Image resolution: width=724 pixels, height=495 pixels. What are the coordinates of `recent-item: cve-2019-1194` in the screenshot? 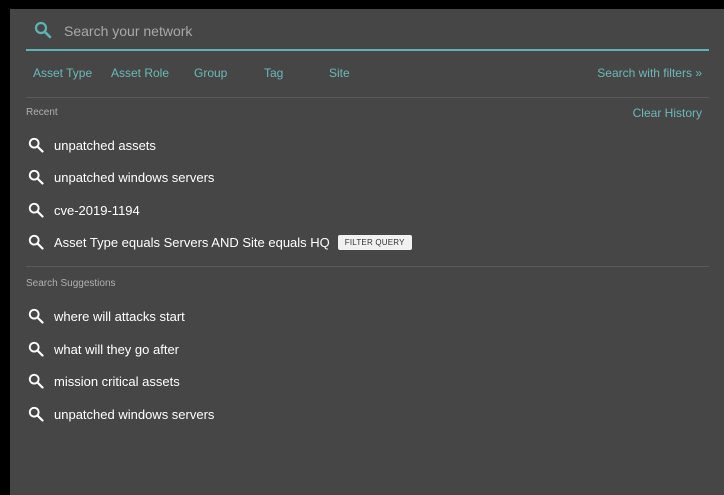 It's located at (326, 210).